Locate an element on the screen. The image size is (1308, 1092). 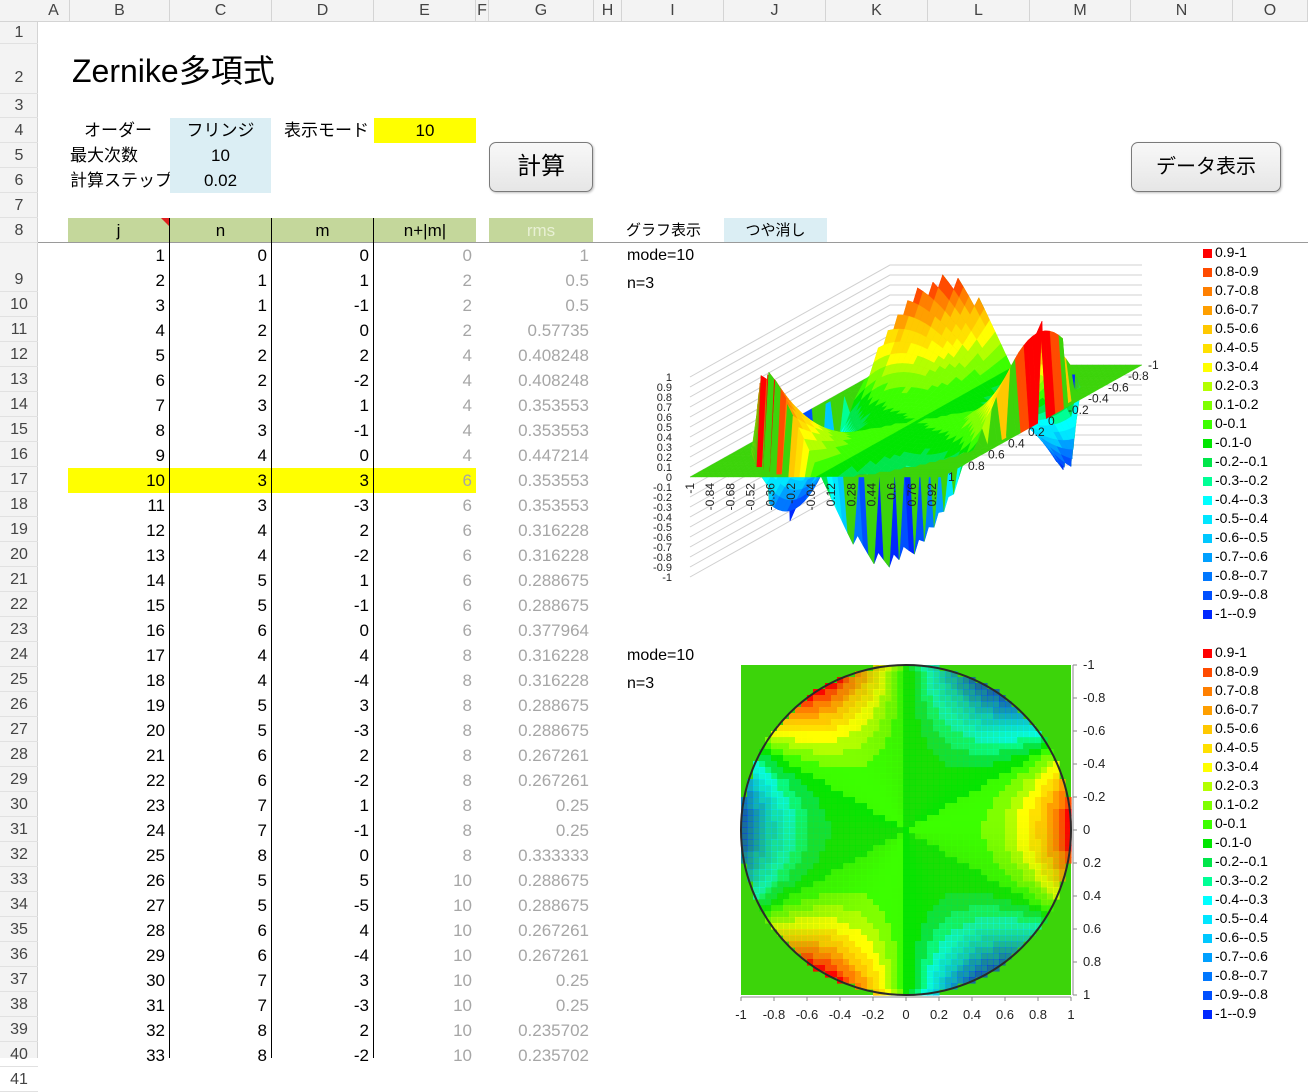
graph-display-value-cell: つや消し is located at coordinates (775, 230).